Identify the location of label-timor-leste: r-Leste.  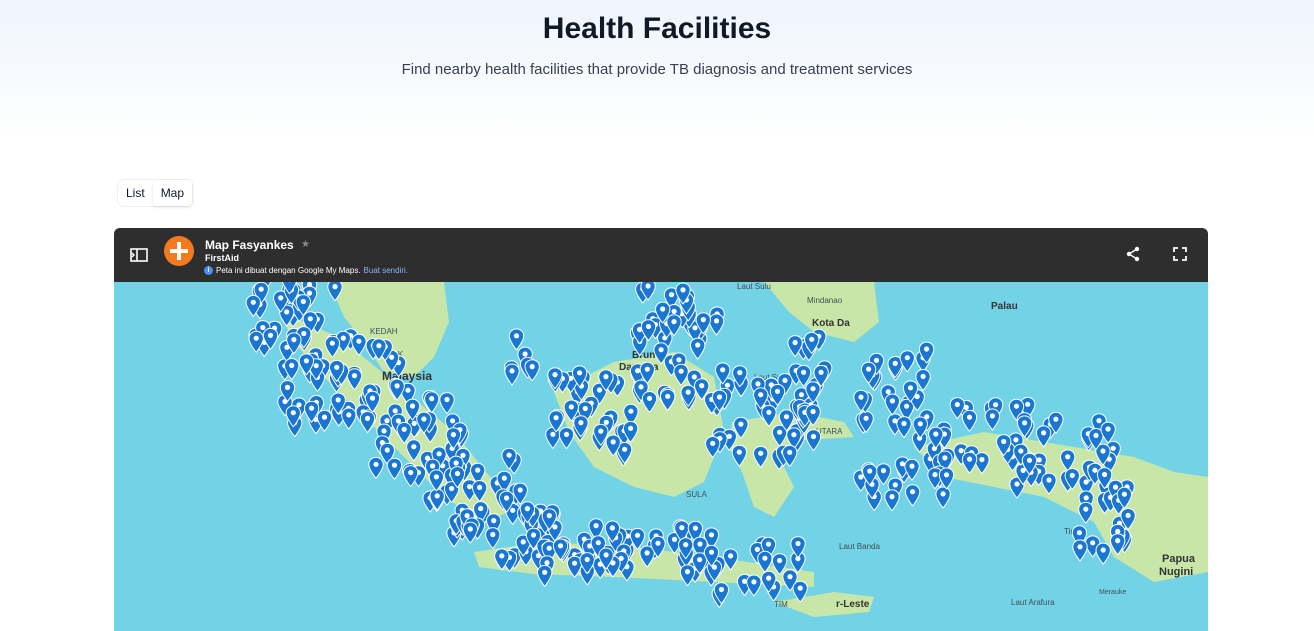
(853, 604).